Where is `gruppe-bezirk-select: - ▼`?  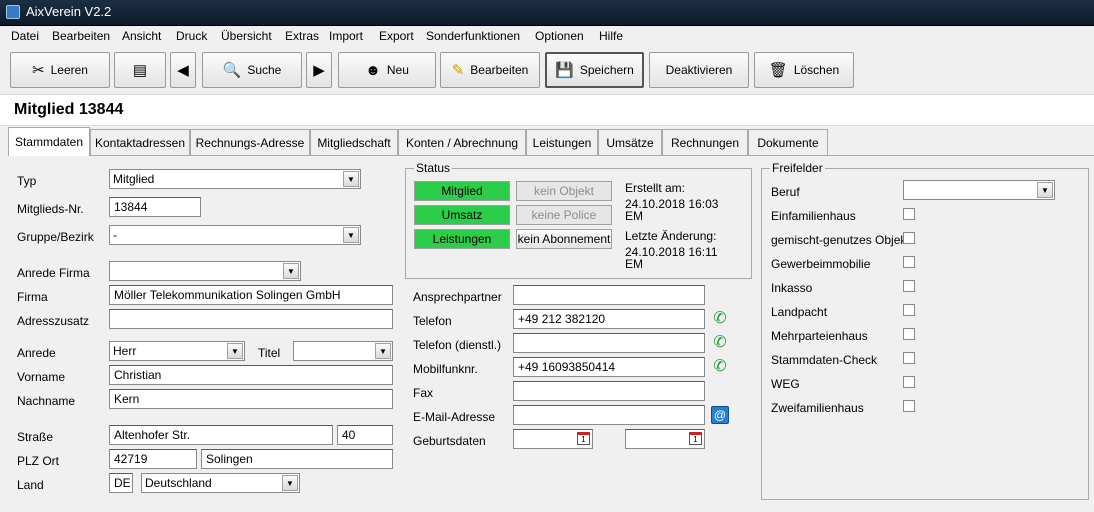
gruppe-bezirk-select: - ▼ is located at coordinates (235, 235).